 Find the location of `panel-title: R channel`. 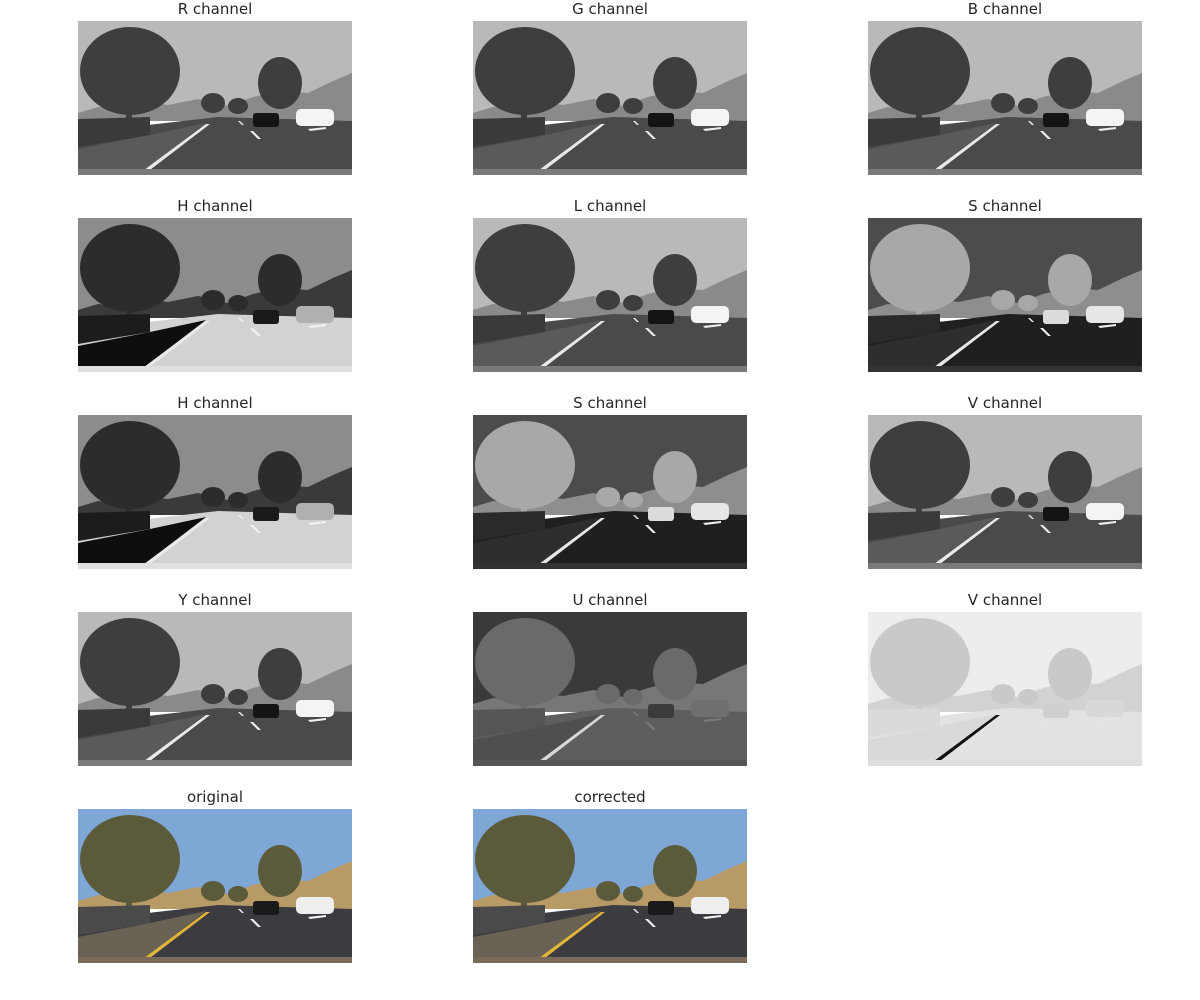

panel-title: R channel is located at coordinates (215, 9).